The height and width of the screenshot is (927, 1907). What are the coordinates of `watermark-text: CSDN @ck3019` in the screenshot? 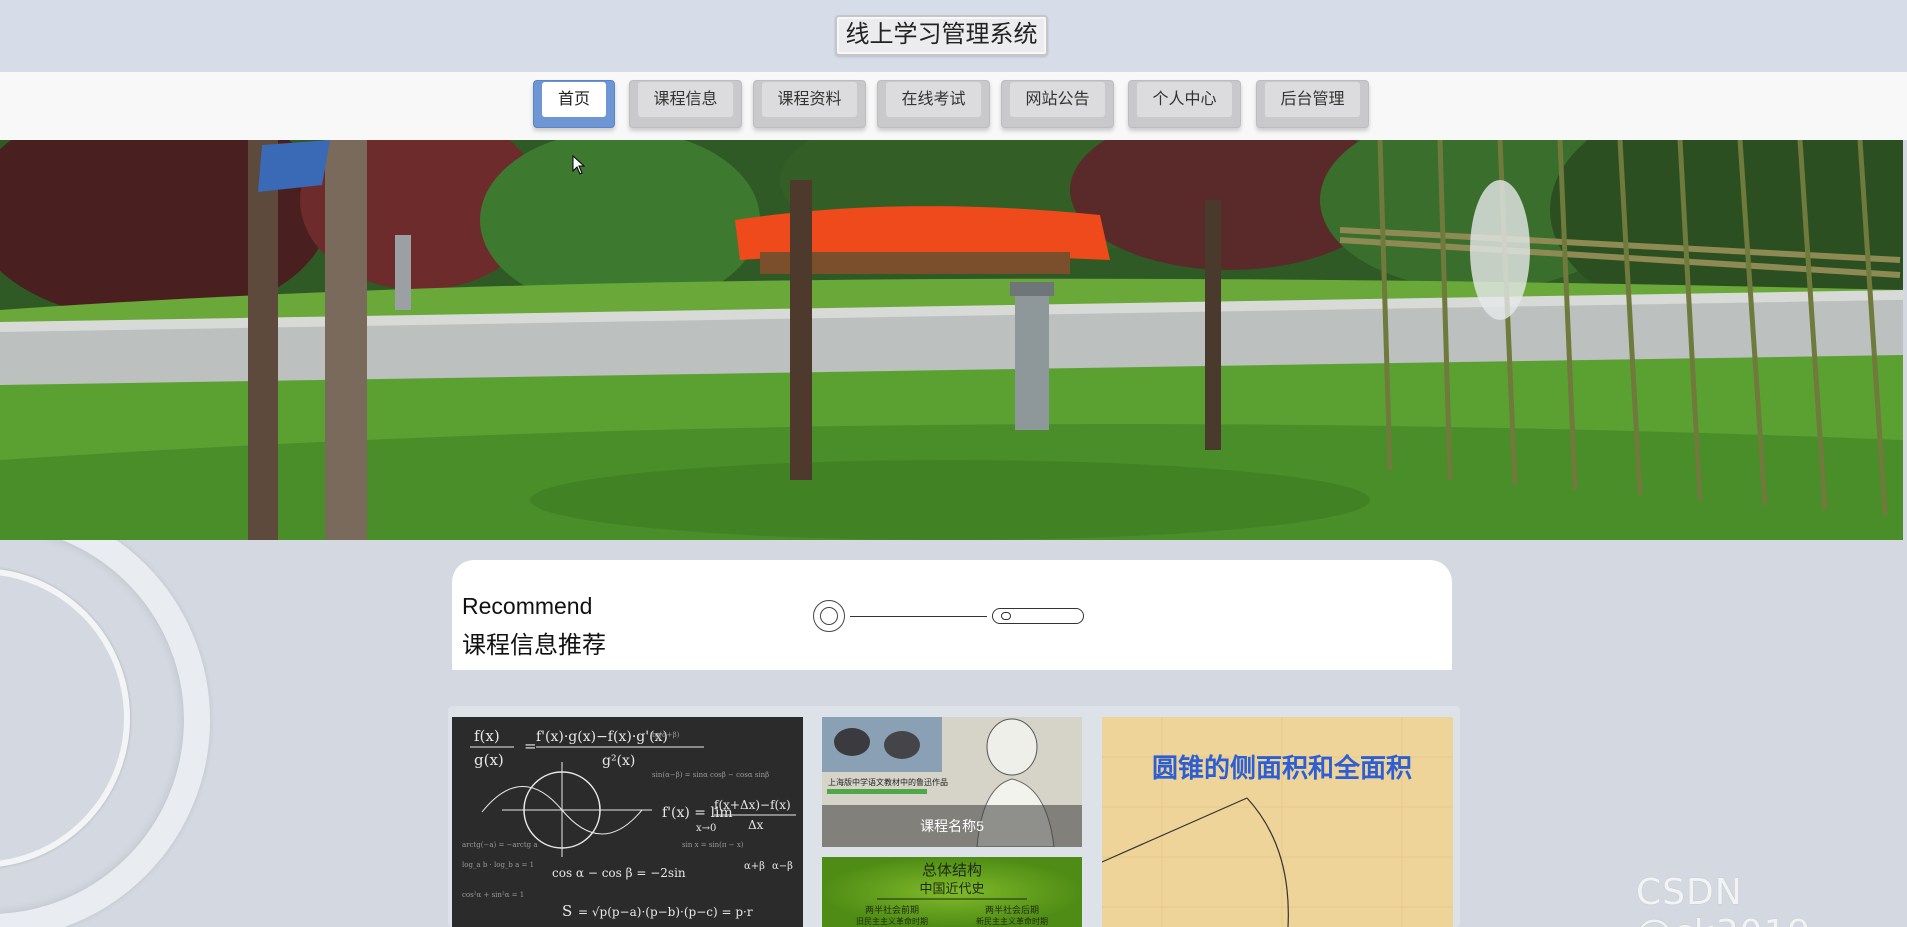 It's located at (1723, 899).